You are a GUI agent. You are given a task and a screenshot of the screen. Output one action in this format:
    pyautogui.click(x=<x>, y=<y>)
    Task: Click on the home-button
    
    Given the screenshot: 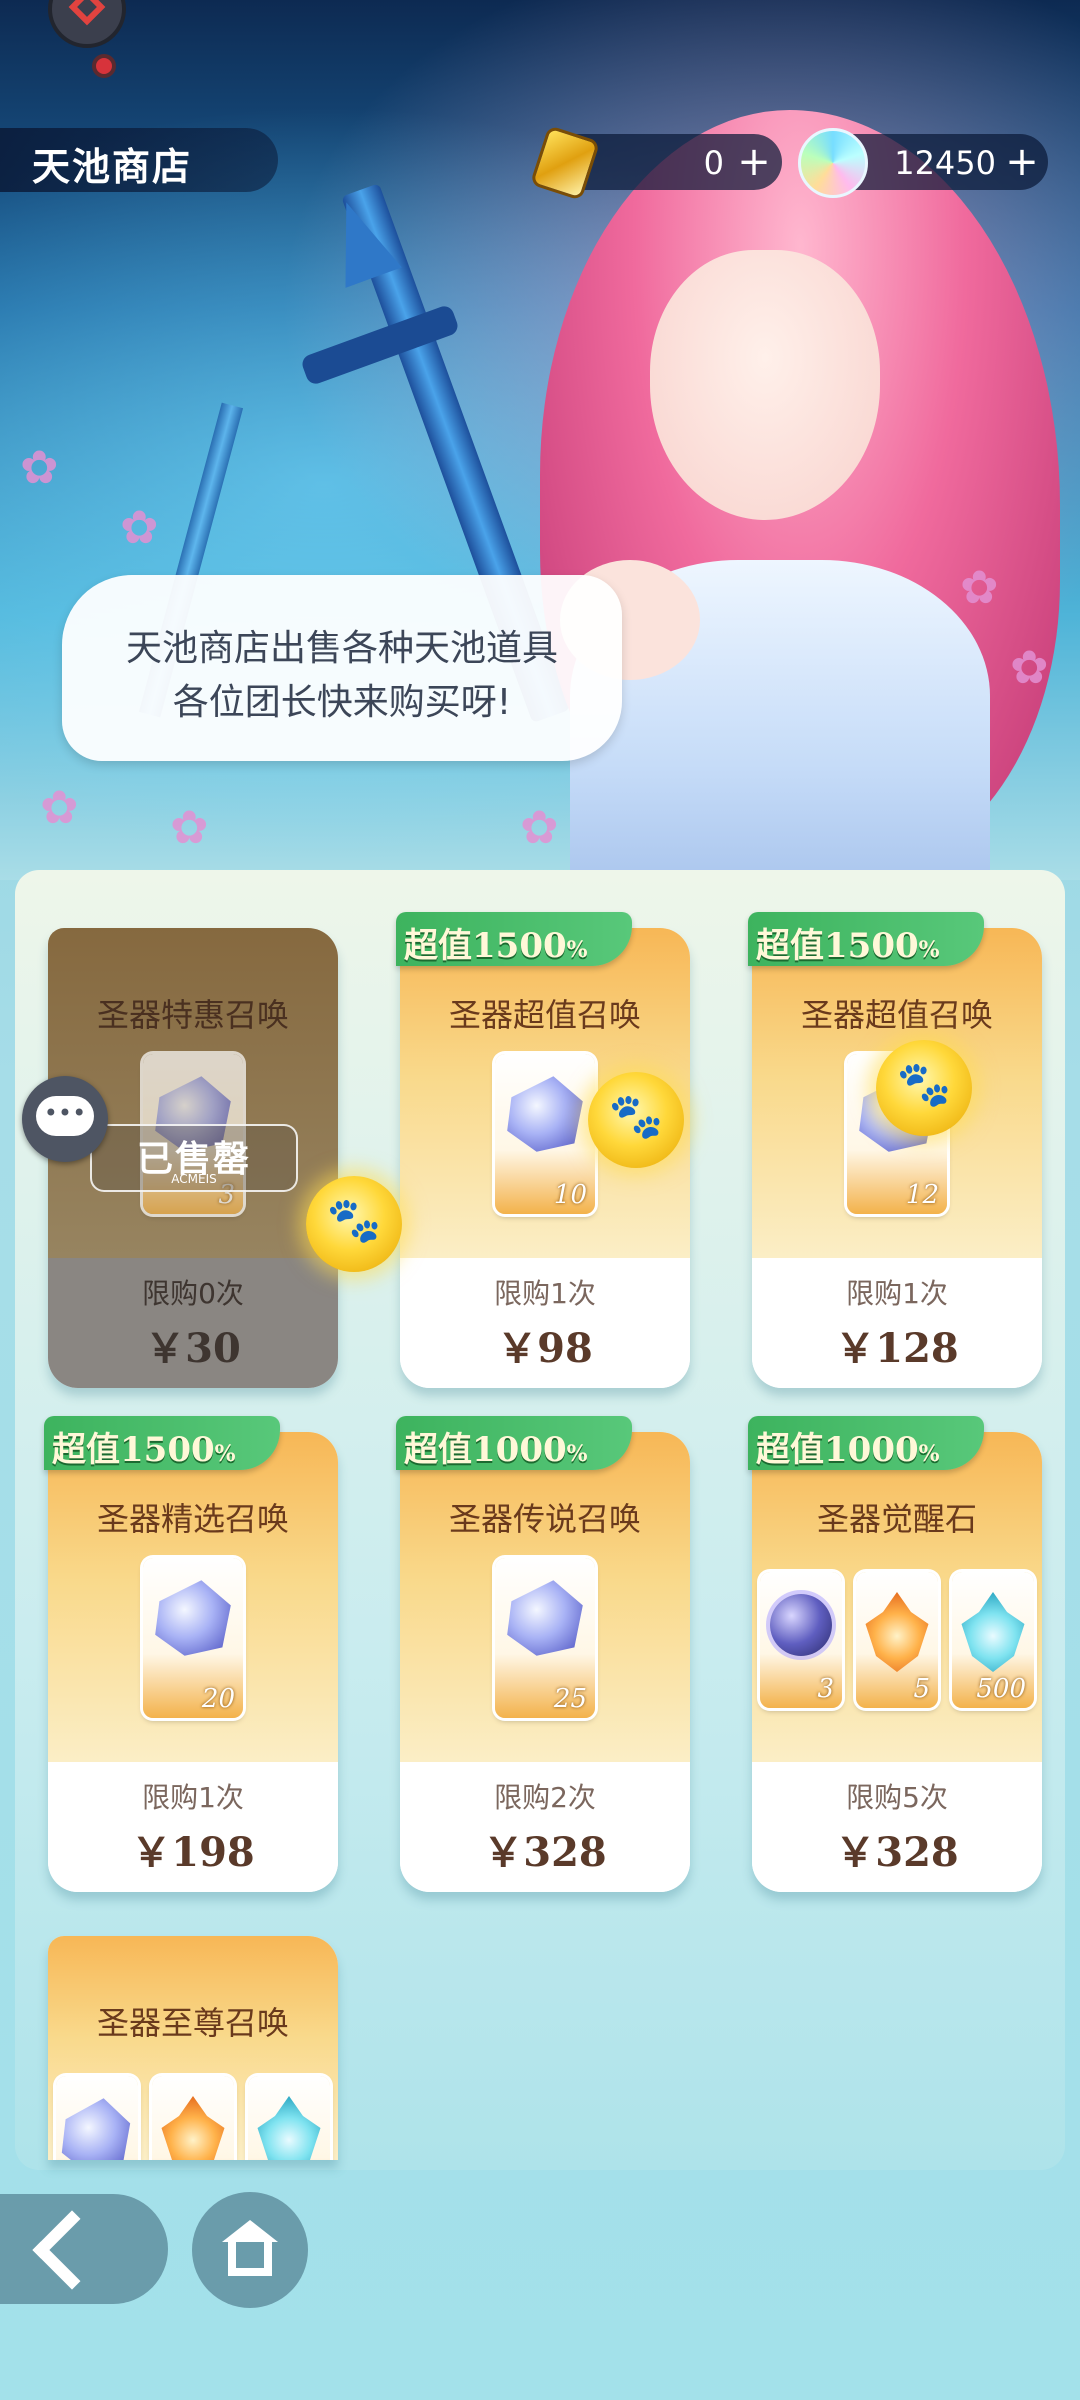 What is the action you would take?
    pyautogui.click(x=250, y=2250)
    